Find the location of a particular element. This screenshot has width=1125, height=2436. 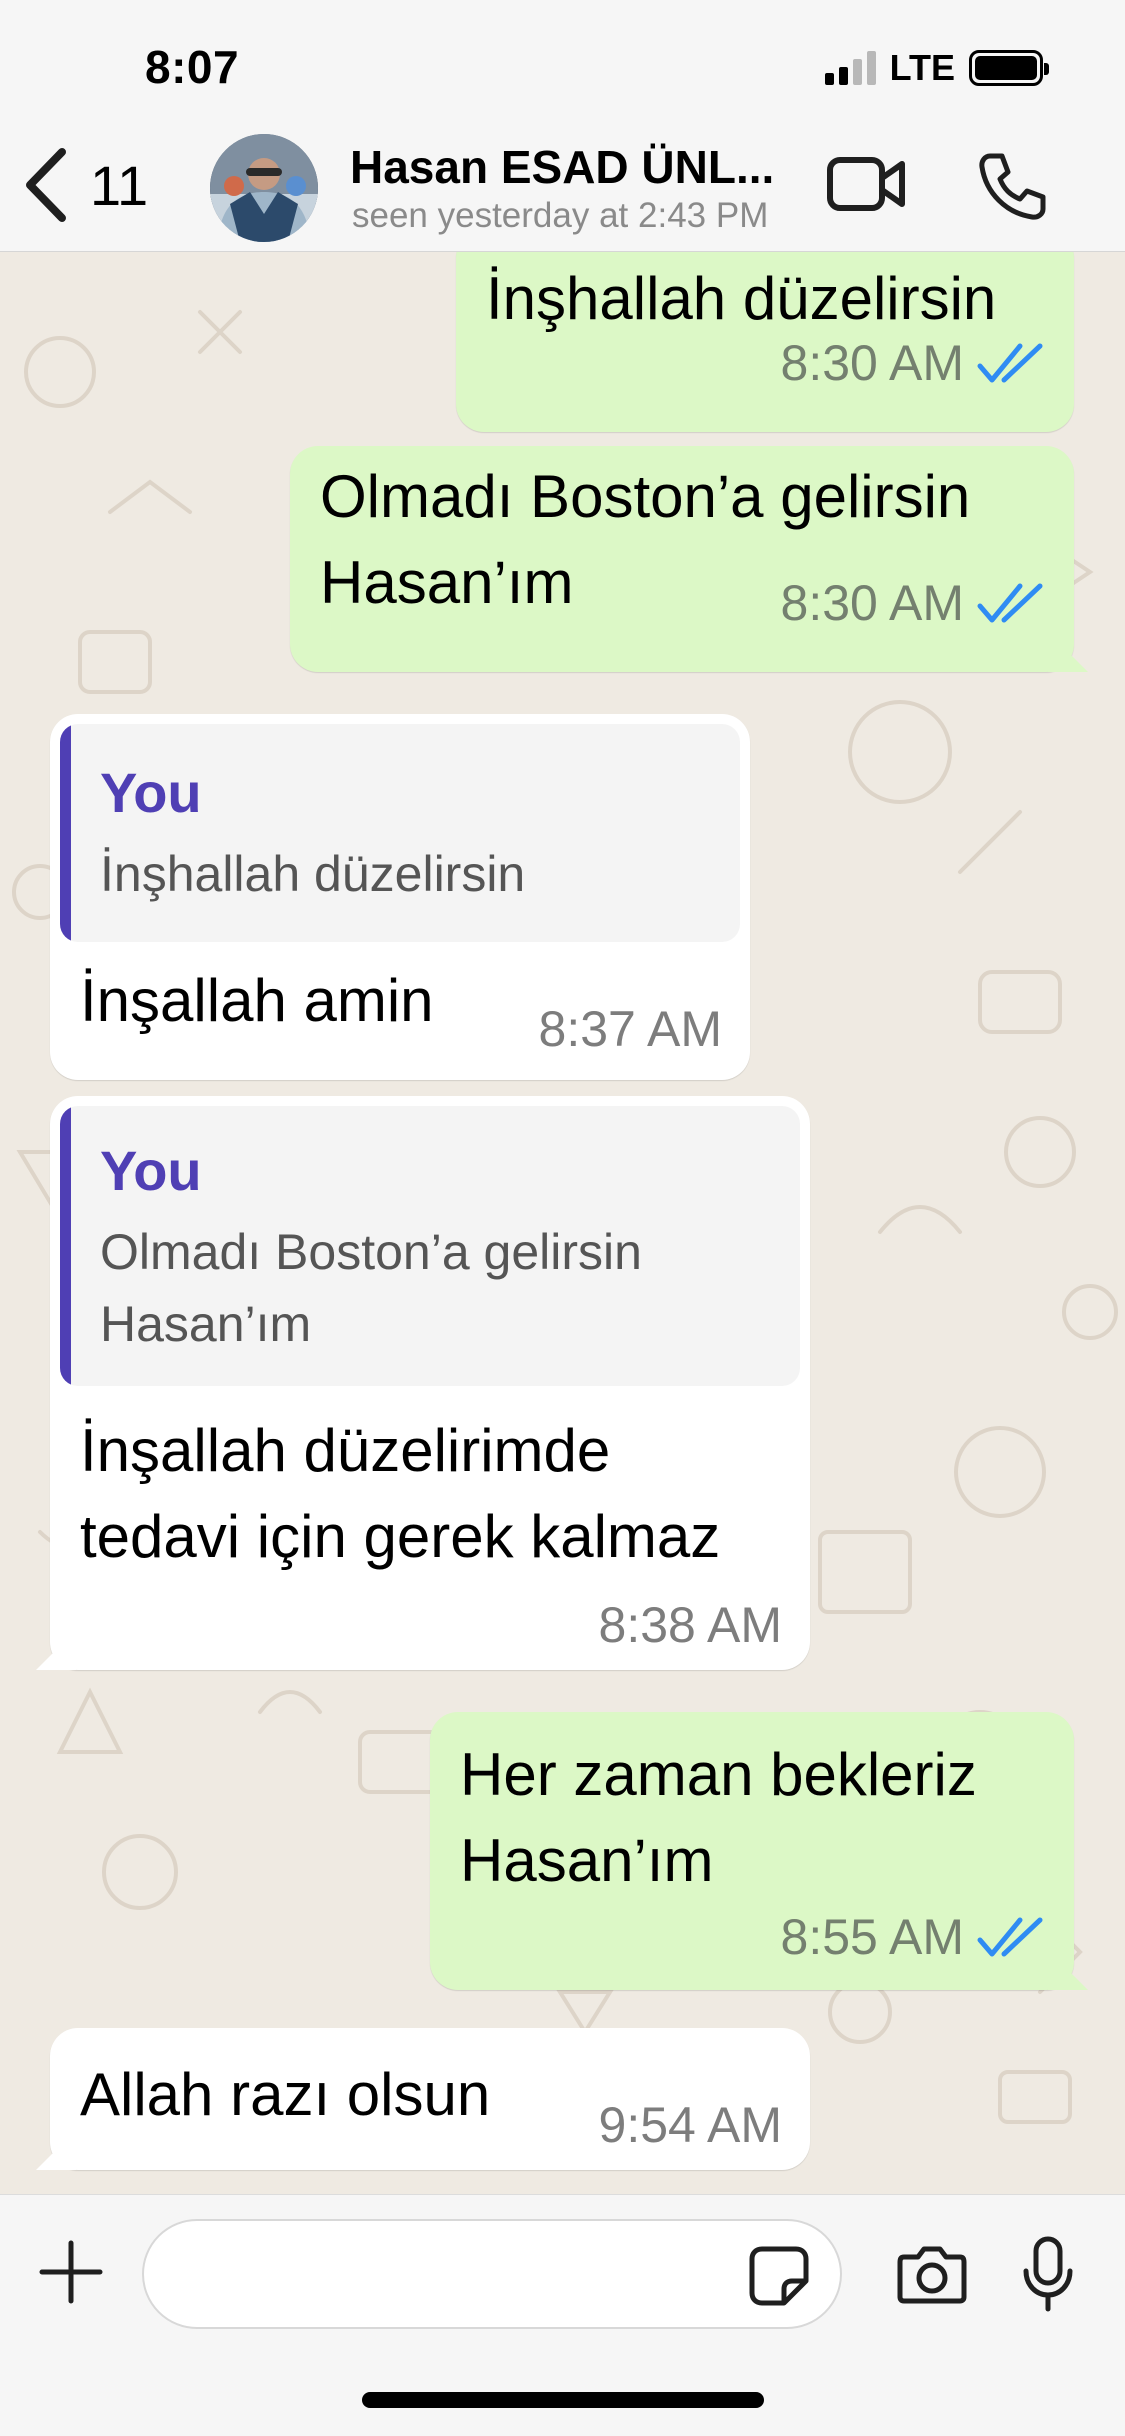

message-time: 8:38 AM is located at coordinates (690, 1625).